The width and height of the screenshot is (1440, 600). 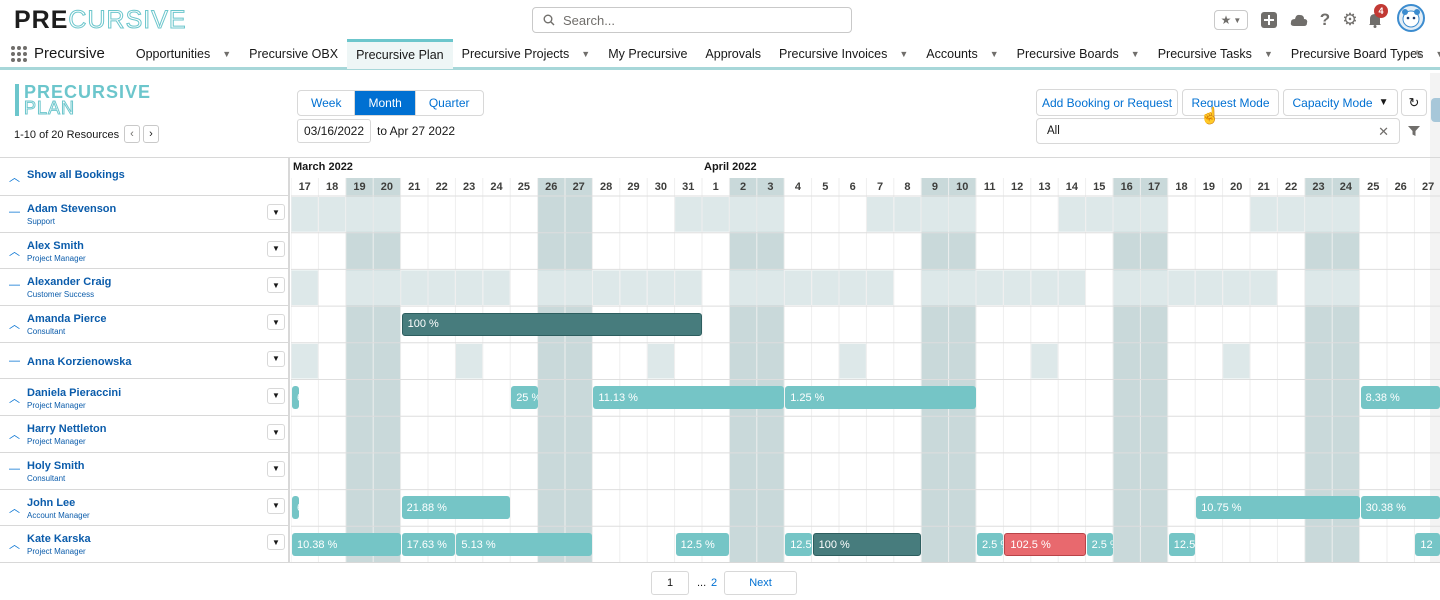 I want to click on resource-row: ︿ Harry Nettleton Project Manager ▼, so click(x=145, y=434).